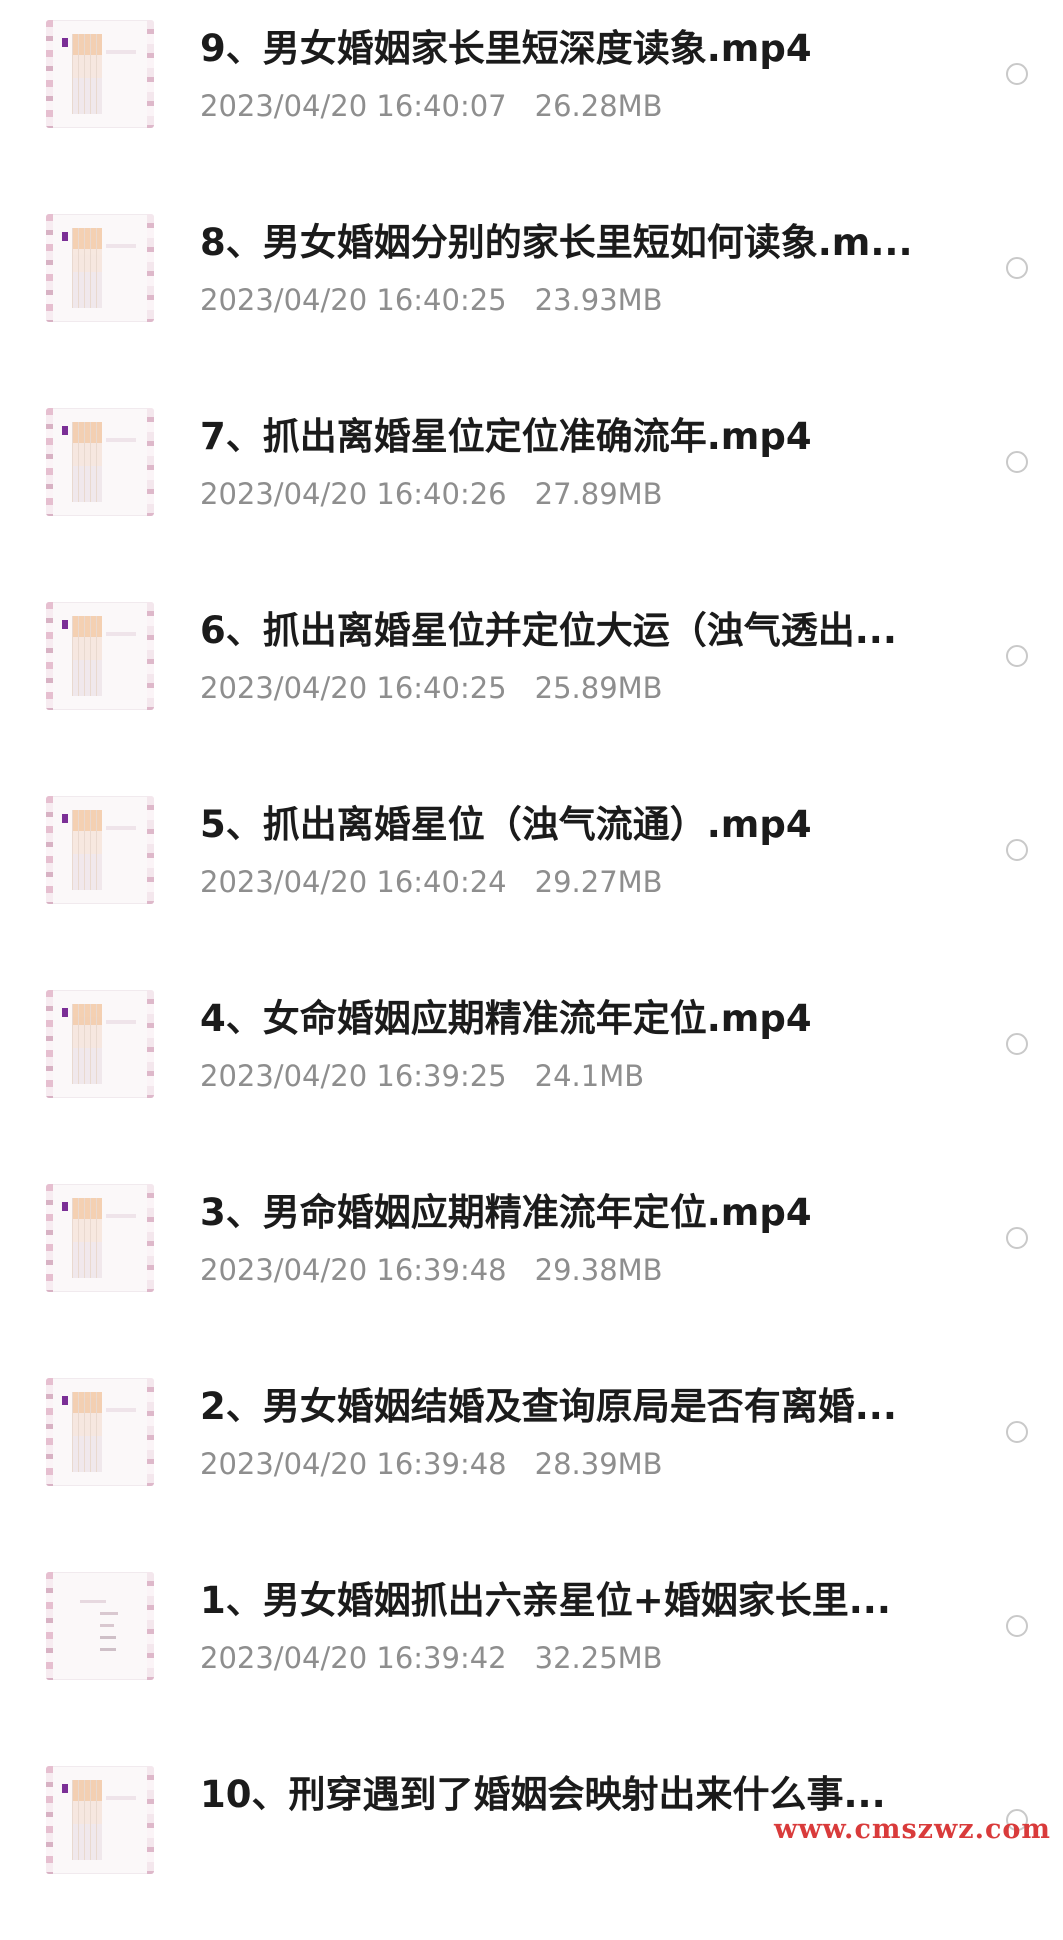 This screenshot has height=1940, width=1063. I want to click on file-name: 3、男命婚姻应期精准流年定位.mp4, so click(506, 1212).